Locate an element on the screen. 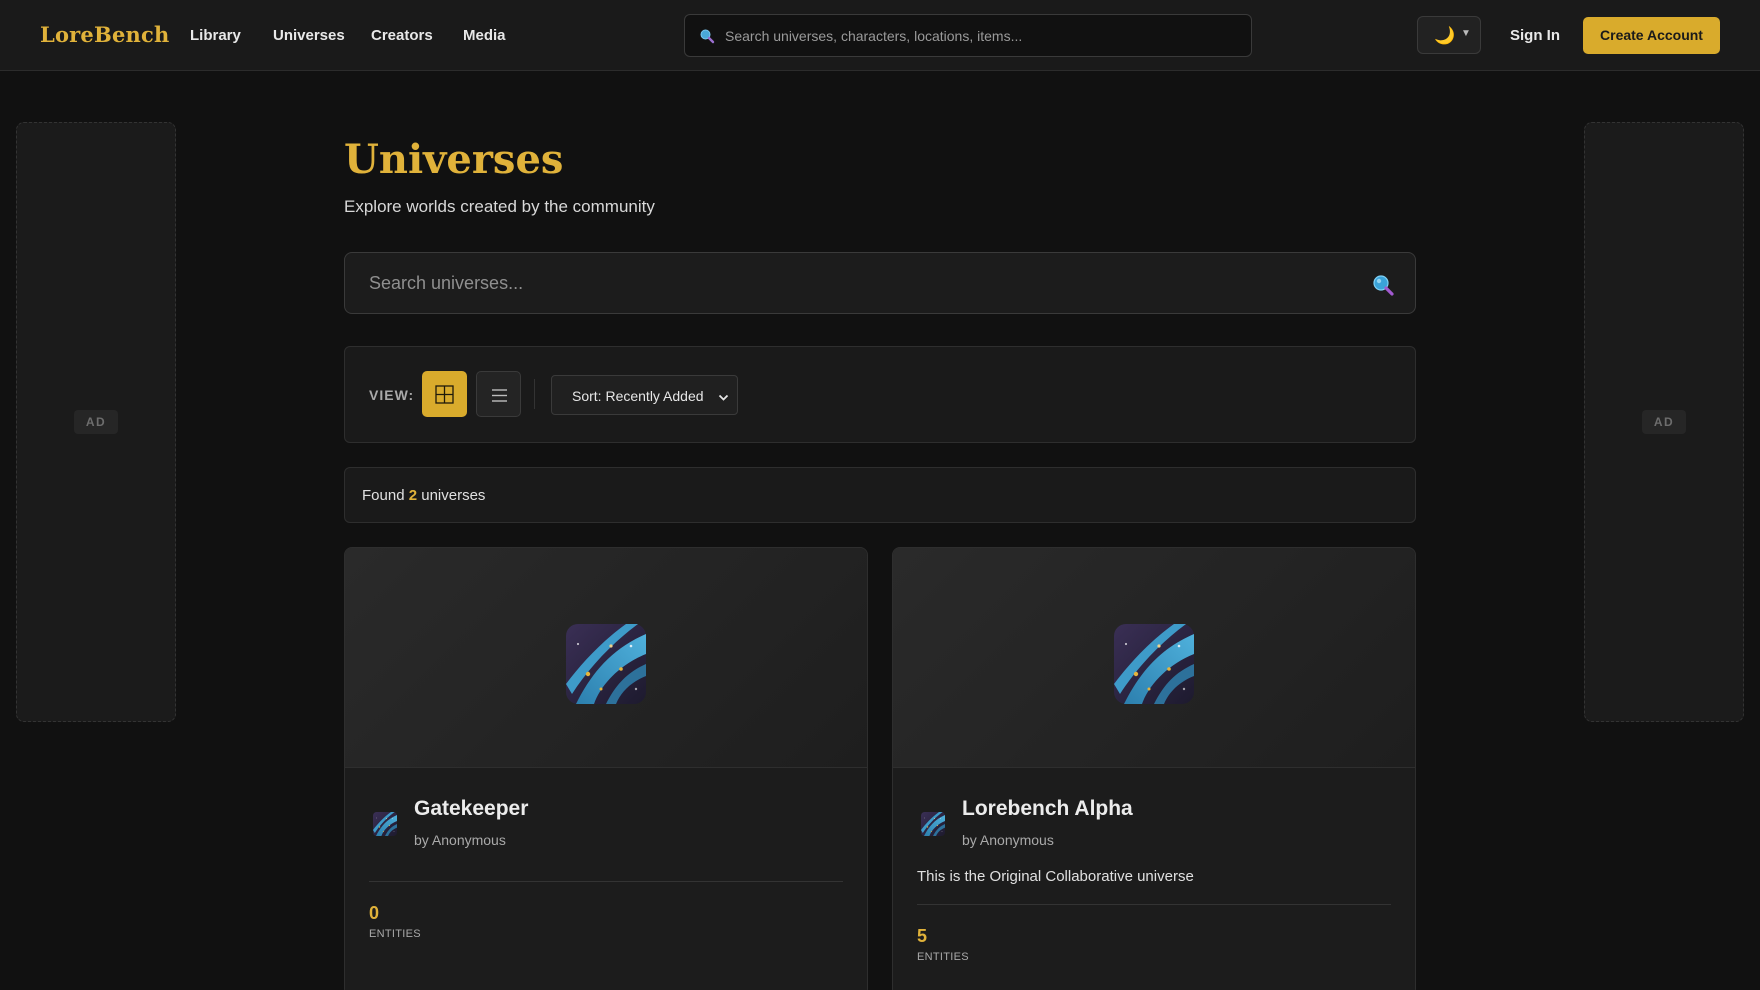  grid-view-button is located at coordinates (444, 394).